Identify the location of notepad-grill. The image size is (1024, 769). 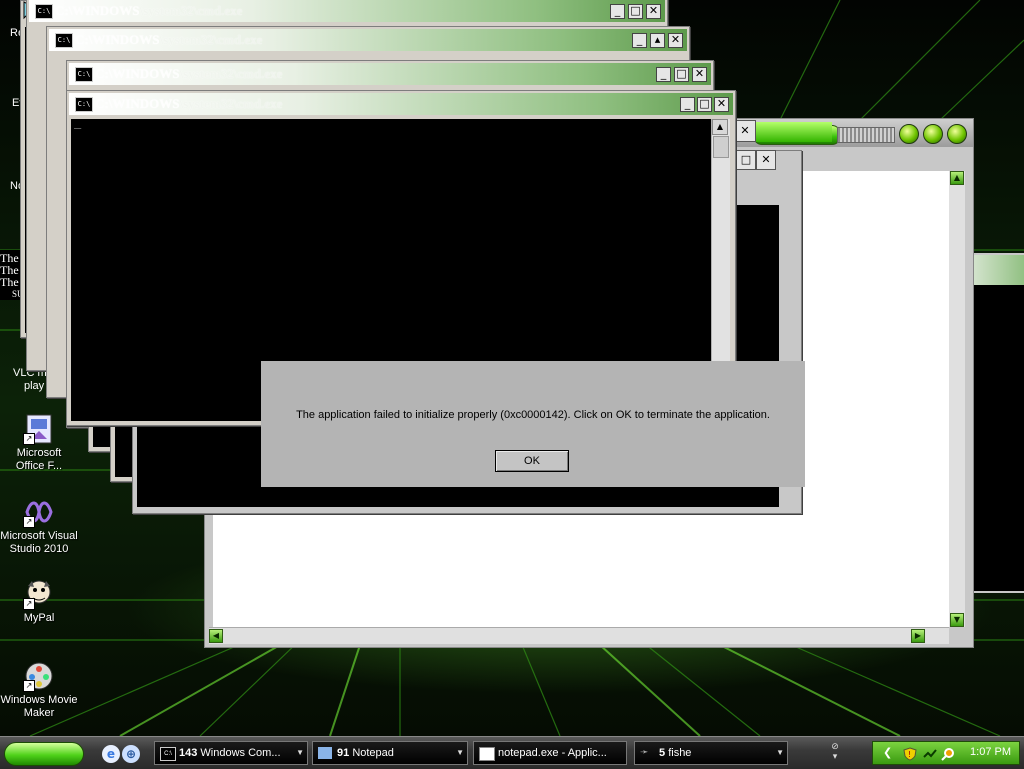
(866, 135).